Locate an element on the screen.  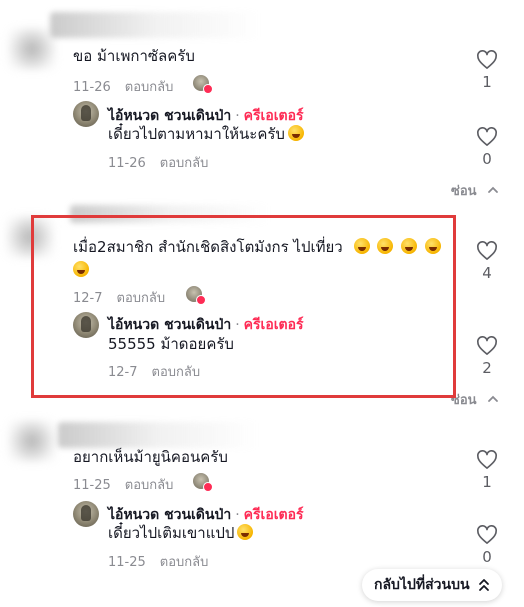
reply-meta: 11-25 ตอบกลับ is located at coordinates (158, 561).